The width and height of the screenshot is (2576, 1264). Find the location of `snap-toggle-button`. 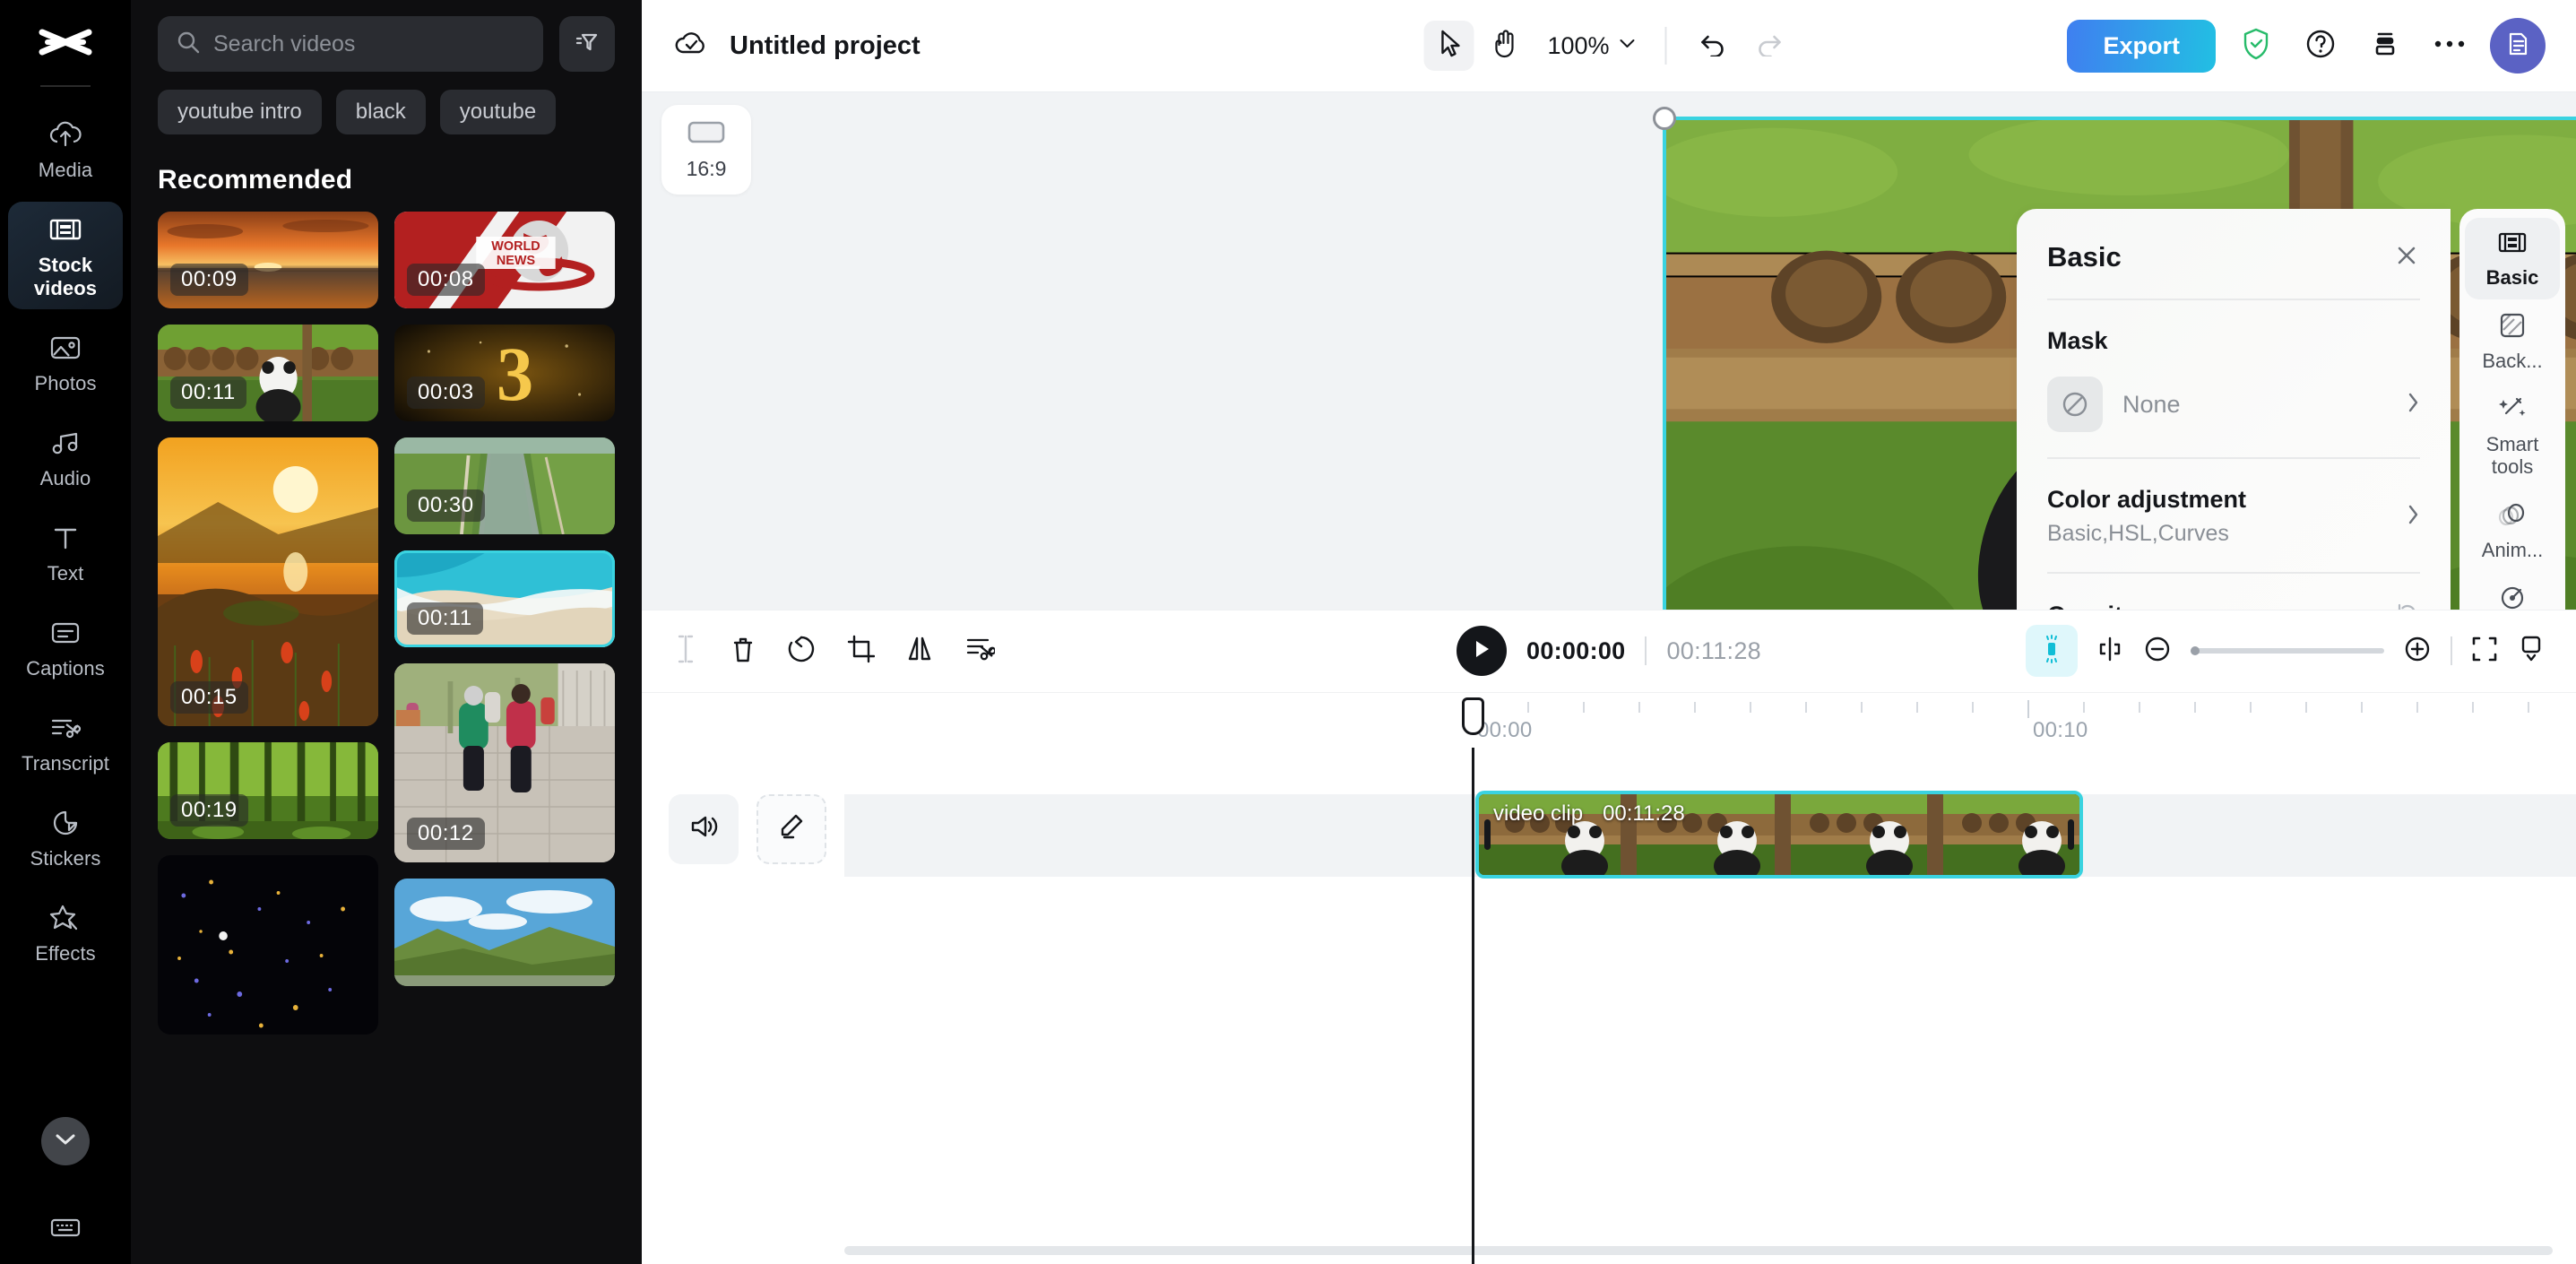

snap-toggle-button is located at coordinates (2052, 651).